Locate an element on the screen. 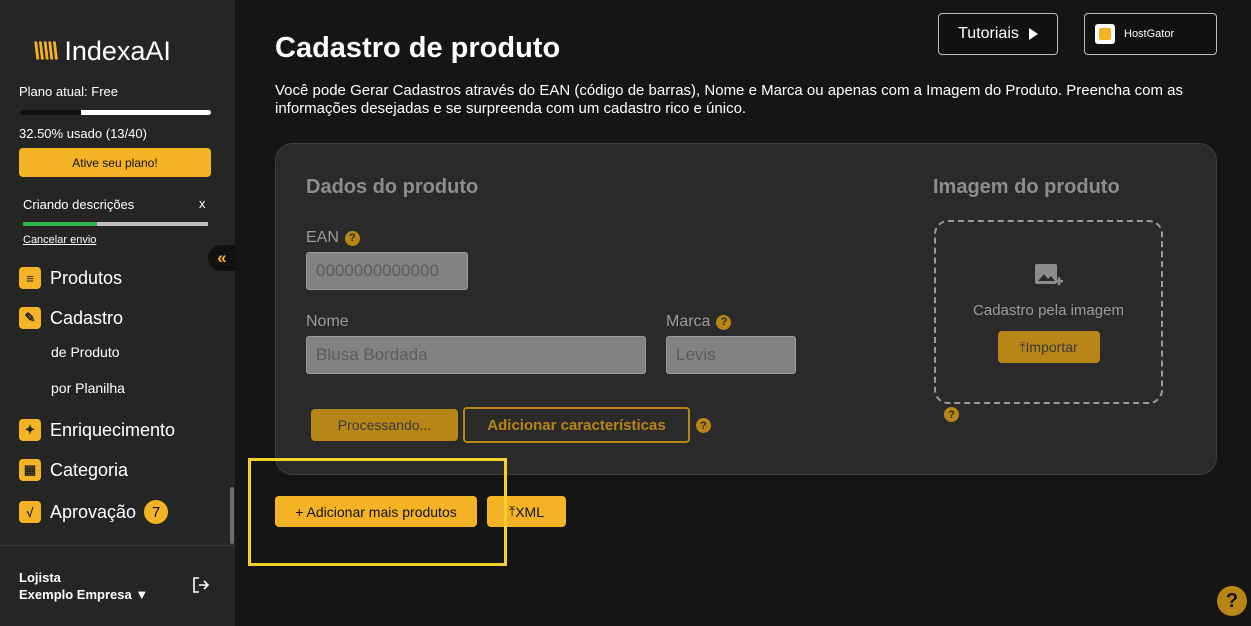  approval-count-badge: 7 is located at coordinates (156, 512).